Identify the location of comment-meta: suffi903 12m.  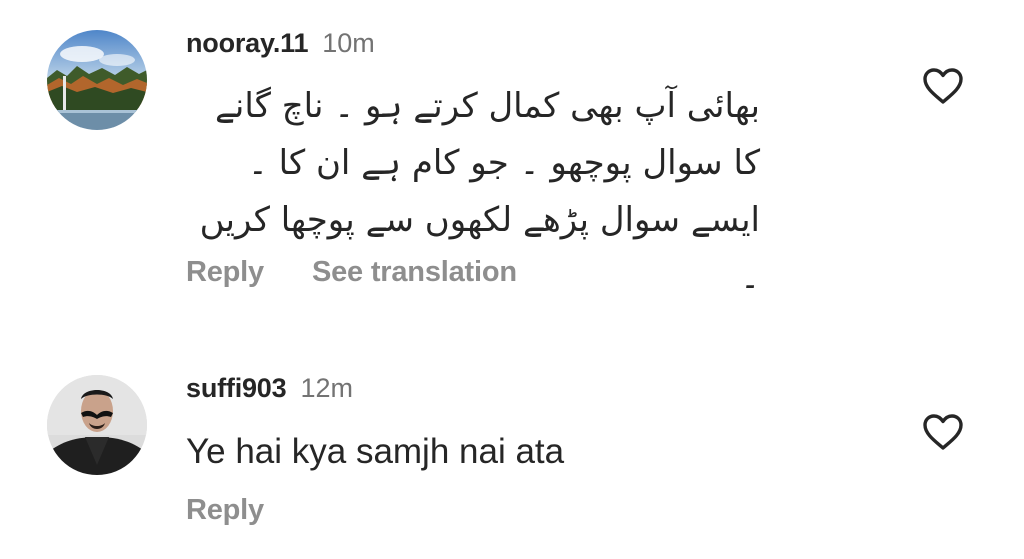
(269, 388).